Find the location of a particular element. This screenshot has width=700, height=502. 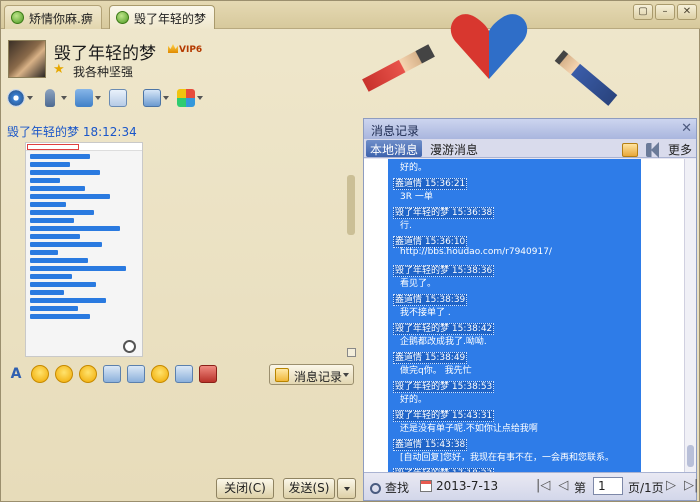

history-message-text: http://bbs.houdao.com/r7940917/ is located at coordinates (476, 252).